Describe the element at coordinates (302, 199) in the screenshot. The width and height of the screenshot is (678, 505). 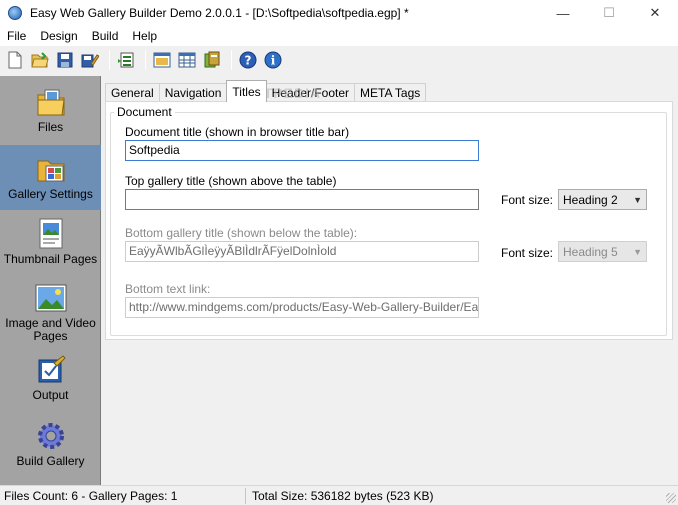
I see `top-title-input` at that location.